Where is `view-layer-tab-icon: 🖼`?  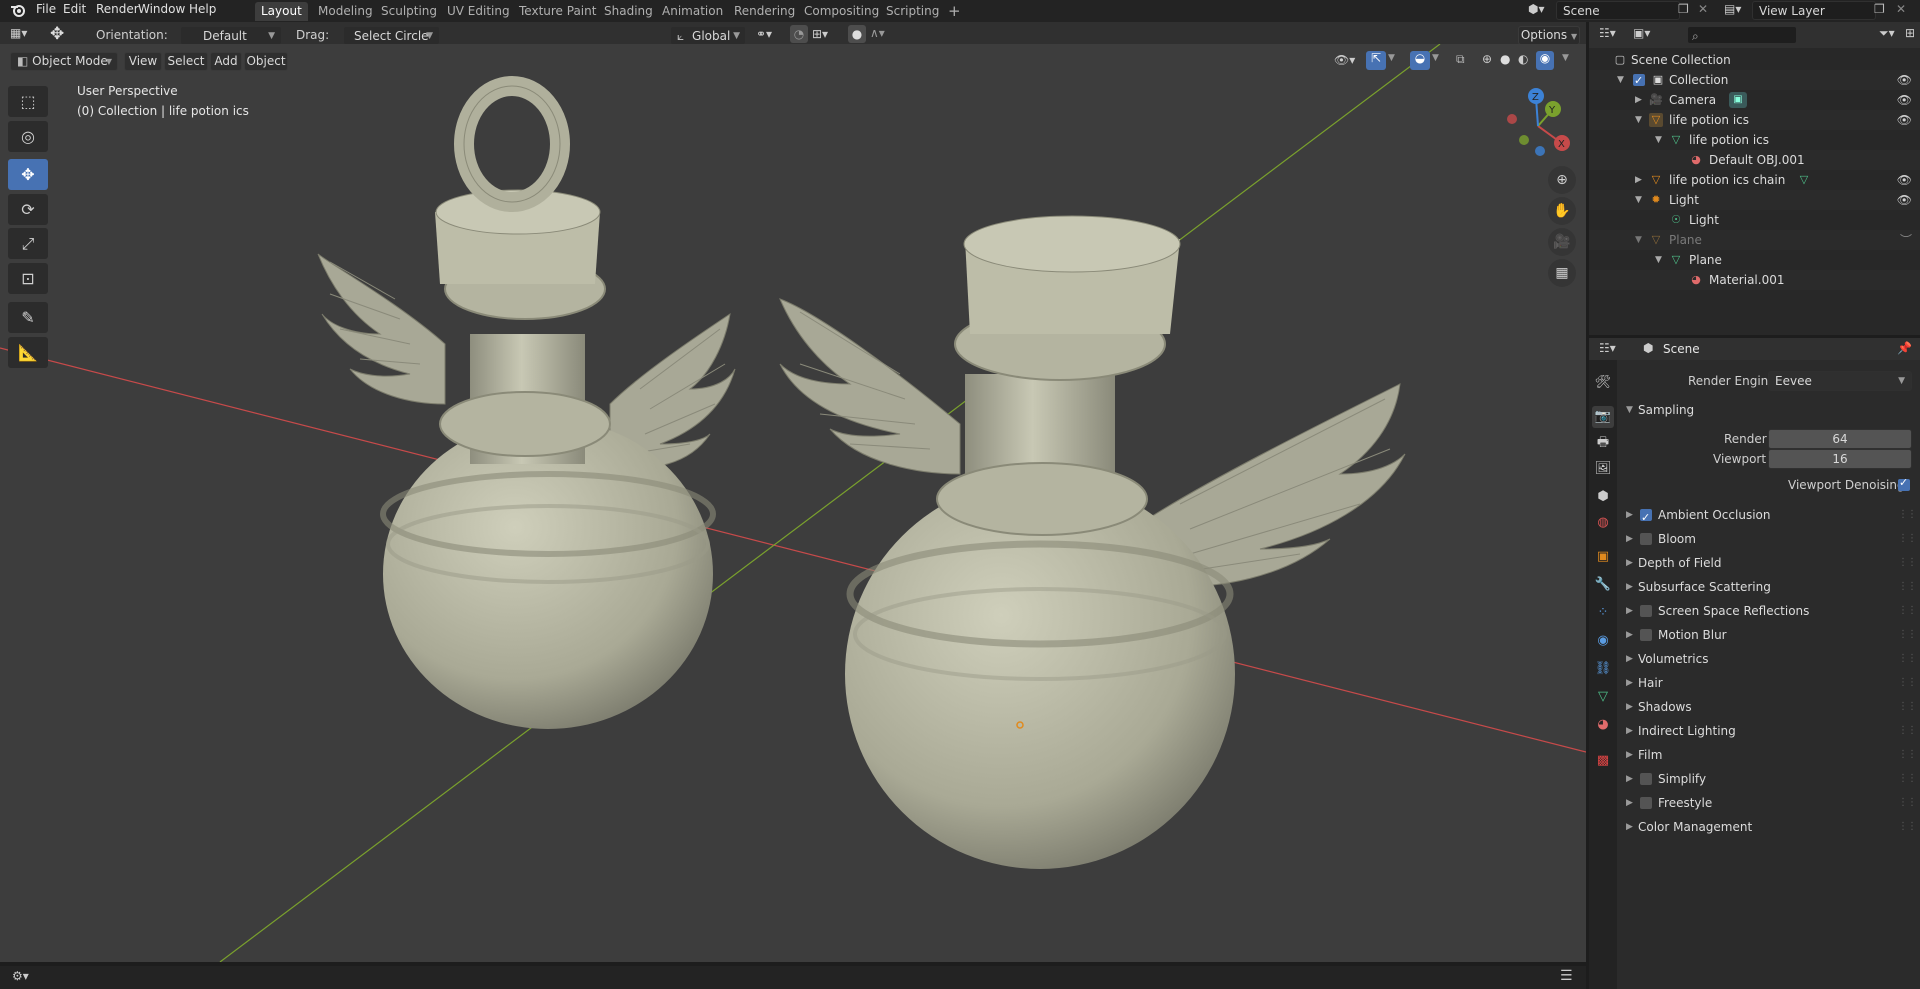 view-layer-tab-icon: 🖼 is located at coordinates (1603, 469).